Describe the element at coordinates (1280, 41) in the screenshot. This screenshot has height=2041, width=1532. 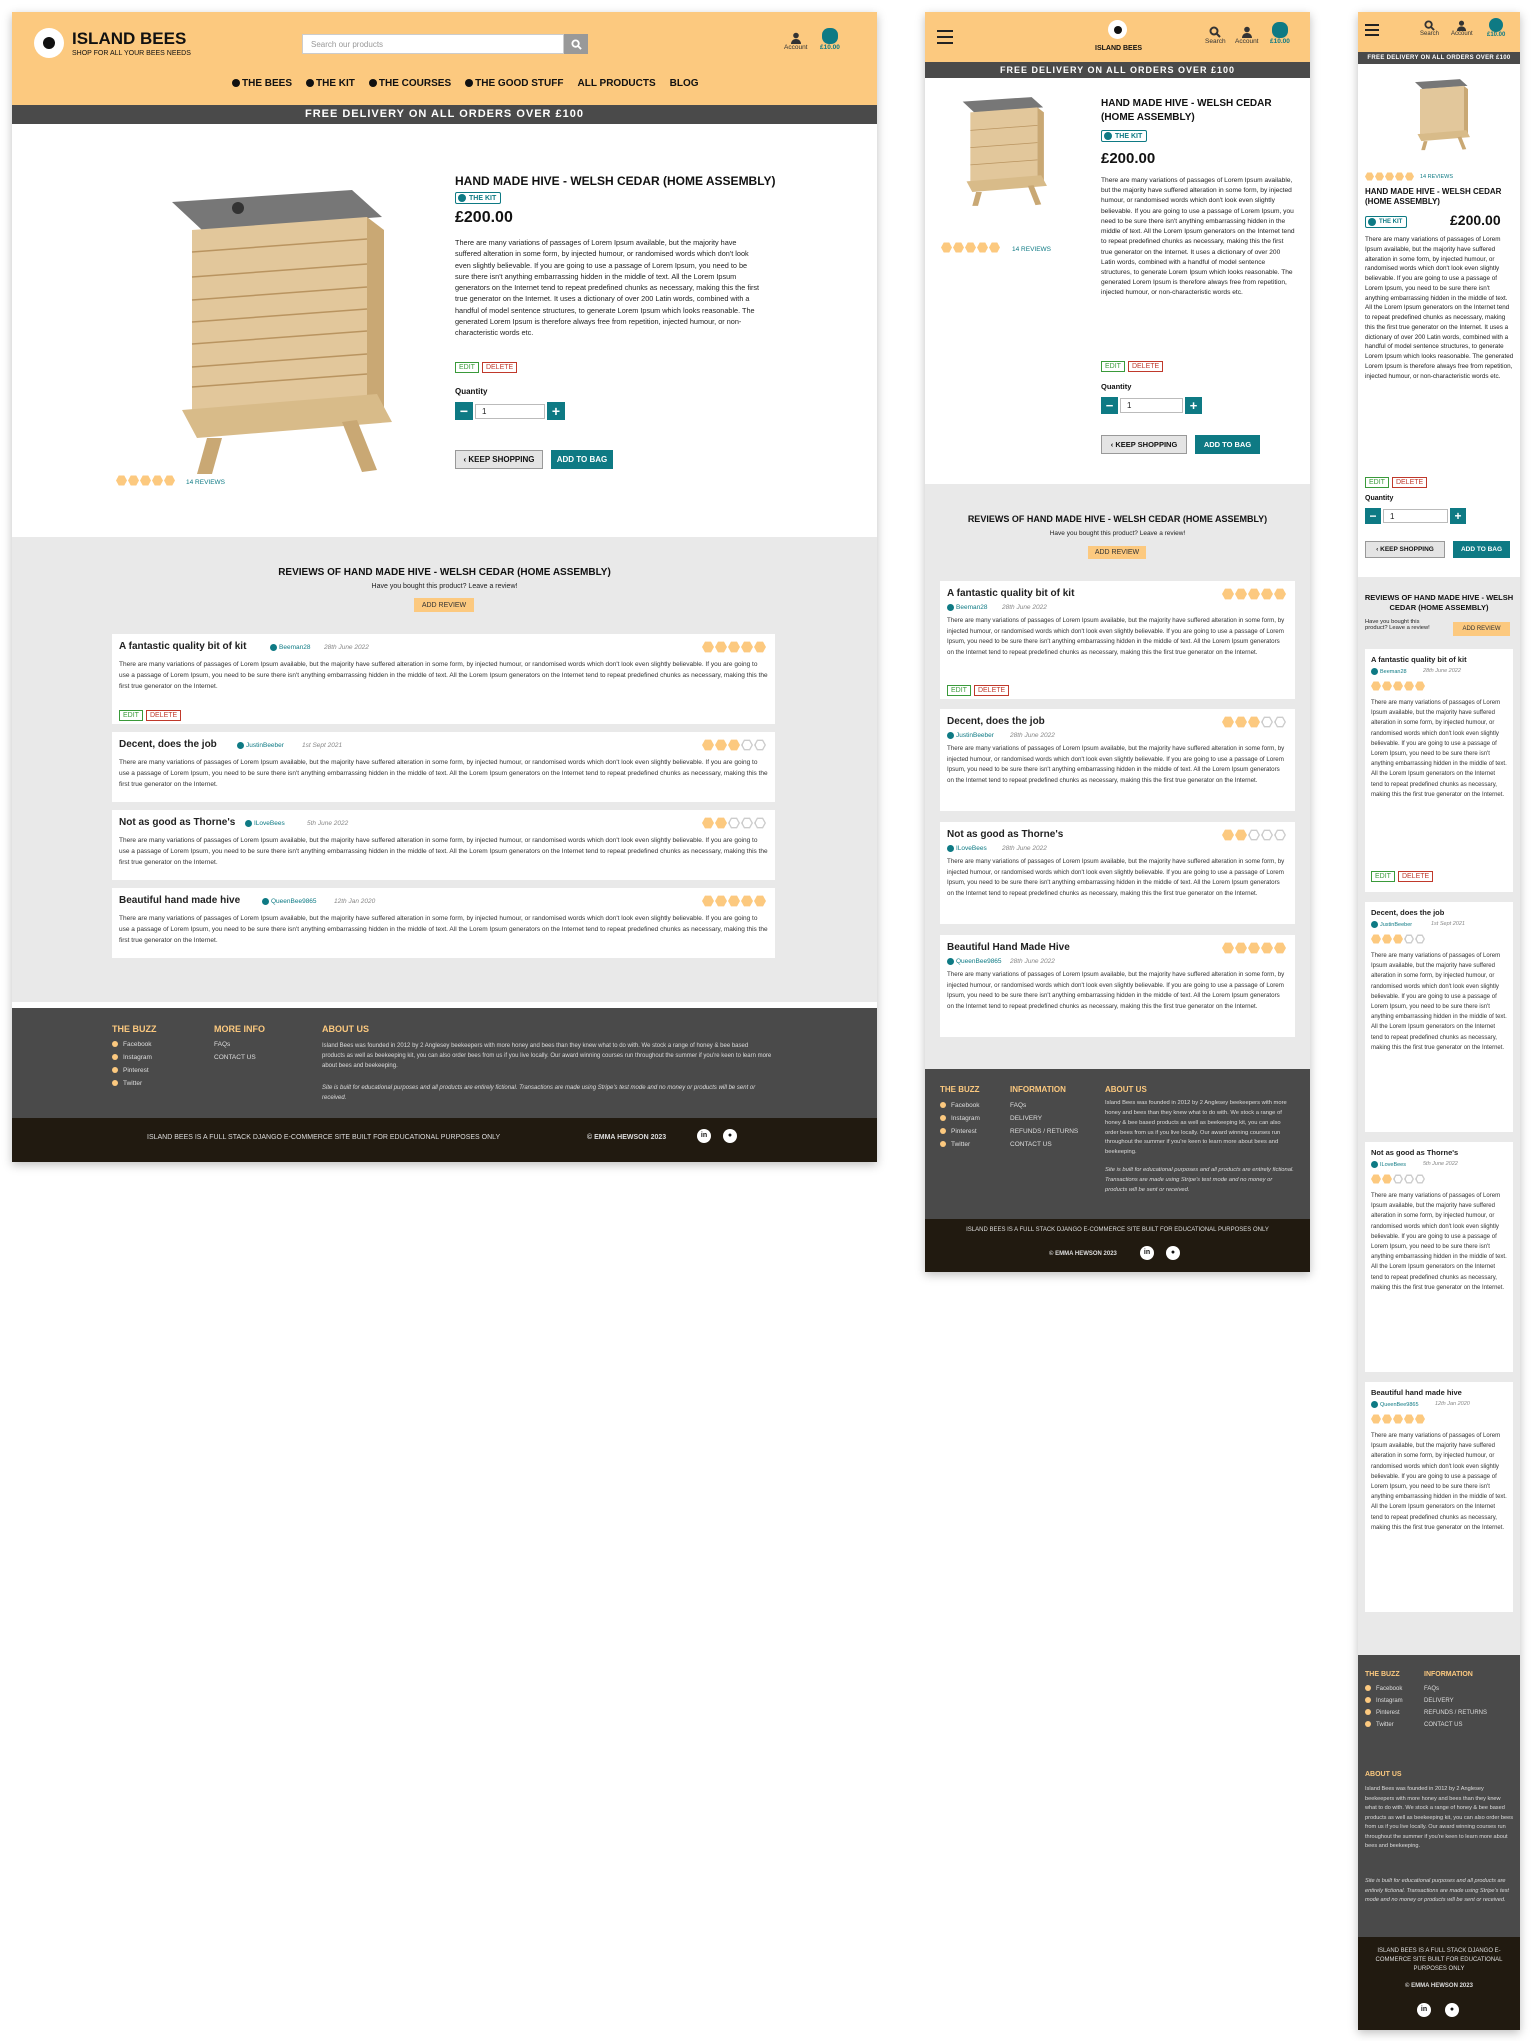
I see `bag-total: £10.00` at that location.